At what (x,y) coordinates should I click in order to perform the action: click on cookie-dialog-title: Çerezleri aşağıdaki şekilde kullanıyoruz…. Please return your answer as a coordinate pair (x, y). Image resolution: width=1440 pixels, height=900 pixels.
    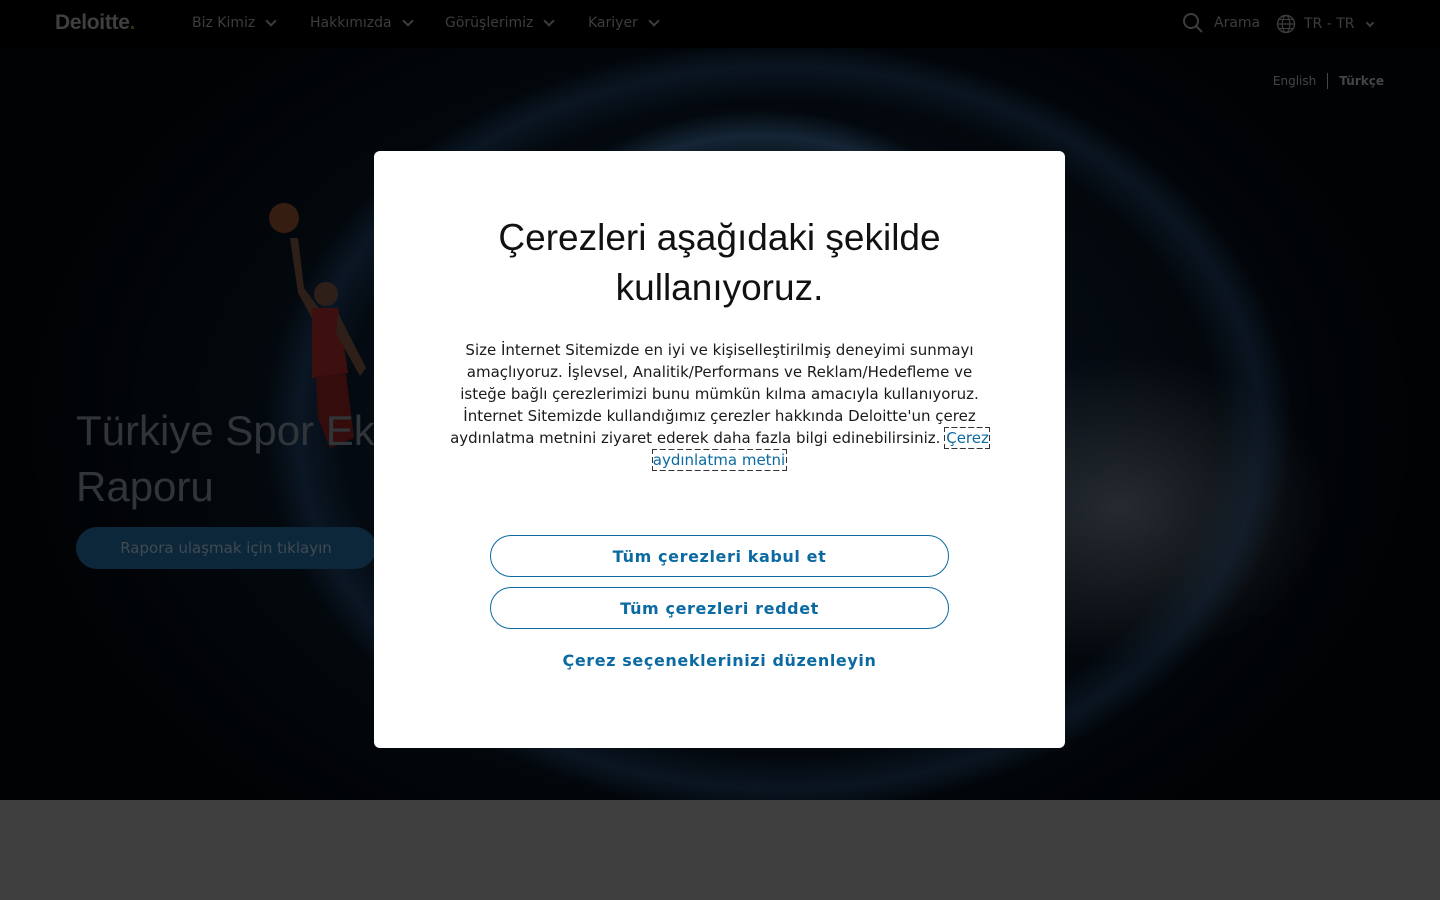
    Looking at the image, I should click on (719, 263).